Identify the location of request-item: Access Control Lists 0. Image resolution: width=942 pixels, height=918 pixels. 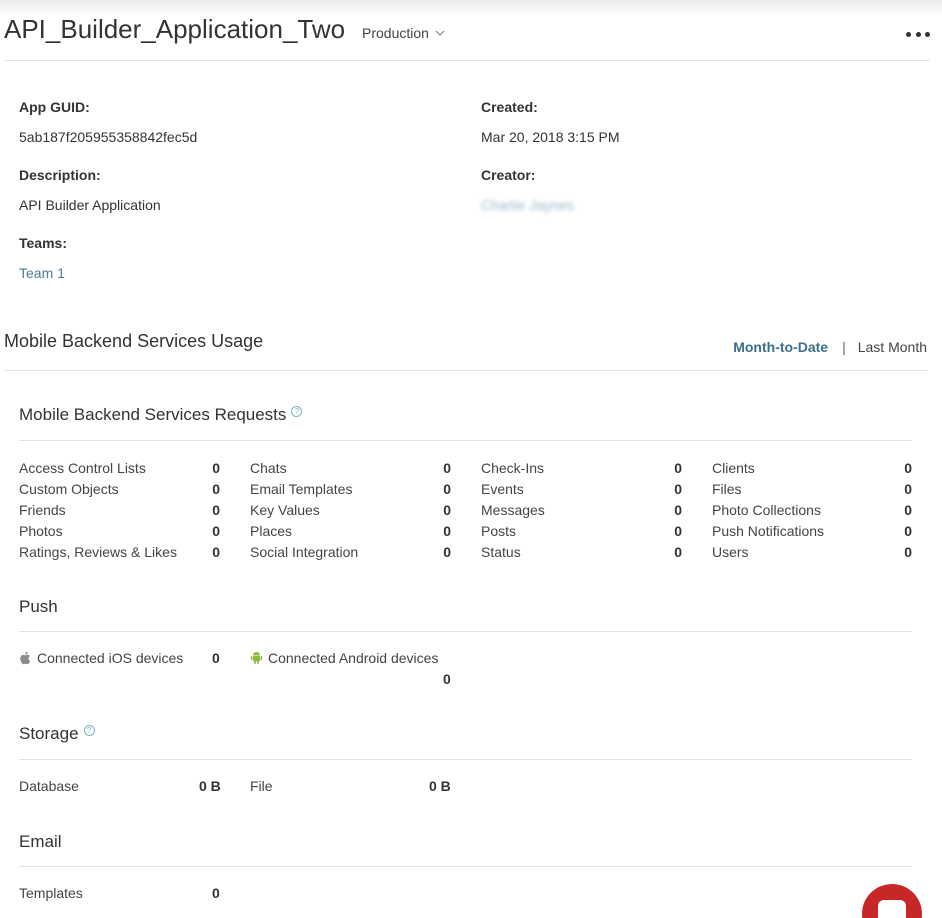
(119, 469).